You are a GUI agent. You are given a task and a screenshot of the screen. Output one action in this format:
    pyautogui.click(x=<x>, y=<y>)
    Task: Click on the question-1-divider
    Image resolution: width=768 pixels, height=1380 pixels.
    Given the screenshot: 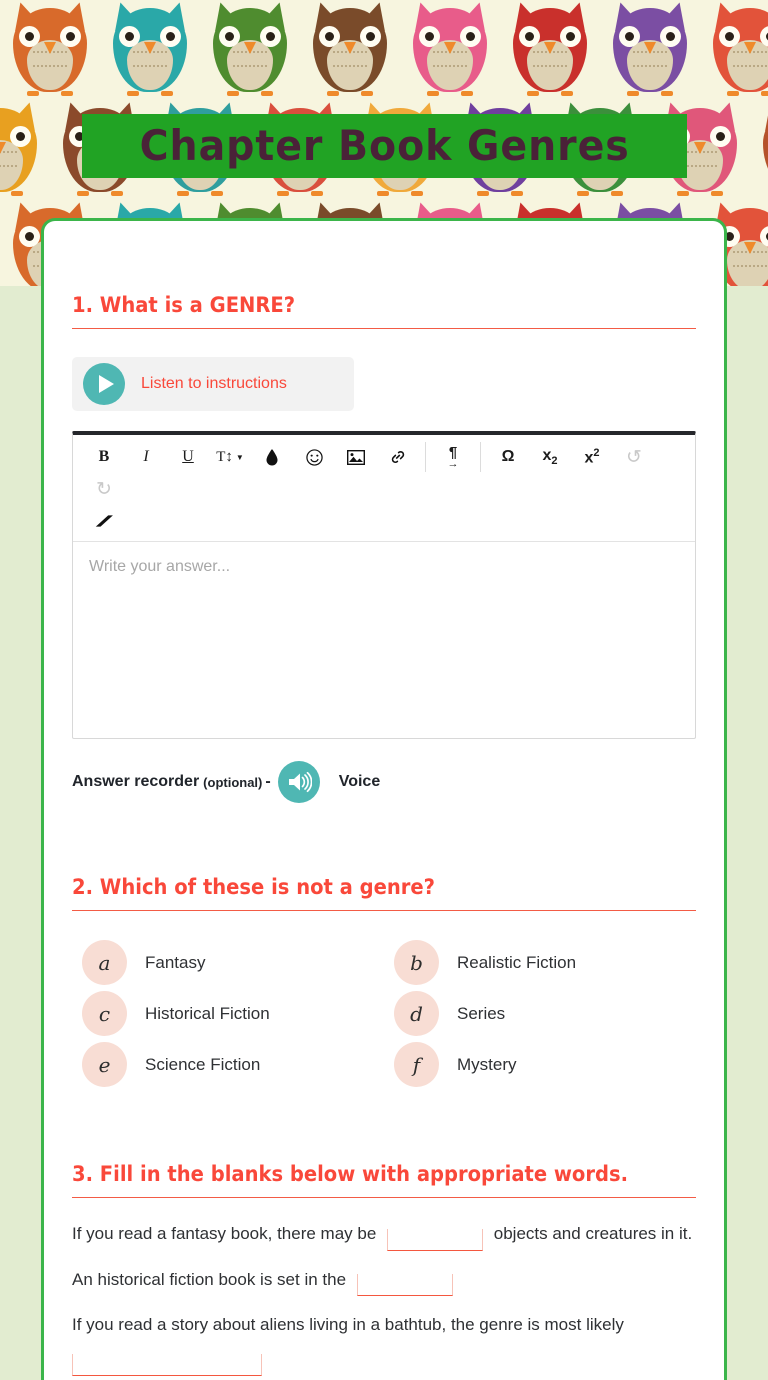 What is the action you would take?
    pyautogui.click(x=384, y=328)
    